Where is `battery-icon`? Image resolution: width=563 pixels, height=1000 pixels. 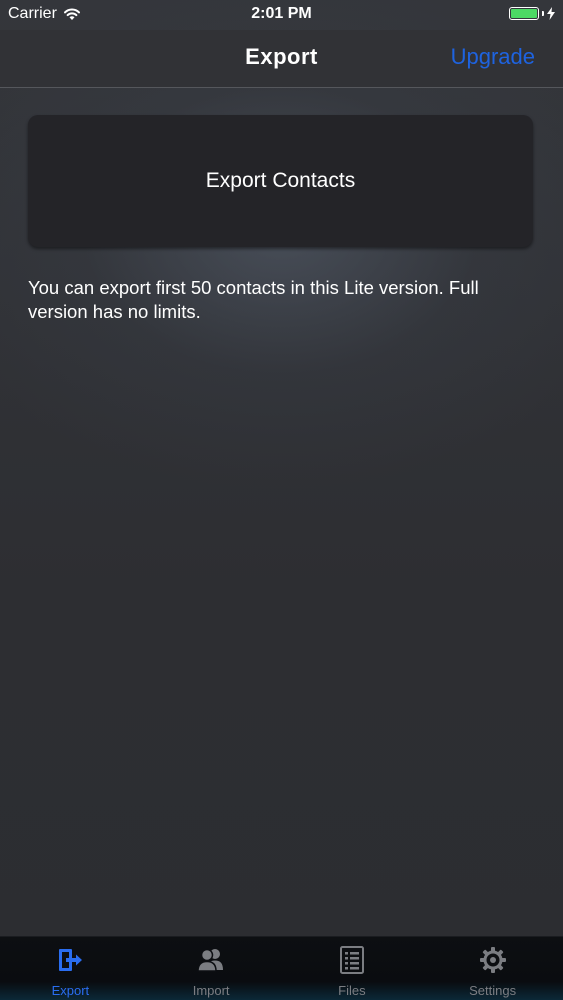
battery-icon is located at coordinates (524, 13).